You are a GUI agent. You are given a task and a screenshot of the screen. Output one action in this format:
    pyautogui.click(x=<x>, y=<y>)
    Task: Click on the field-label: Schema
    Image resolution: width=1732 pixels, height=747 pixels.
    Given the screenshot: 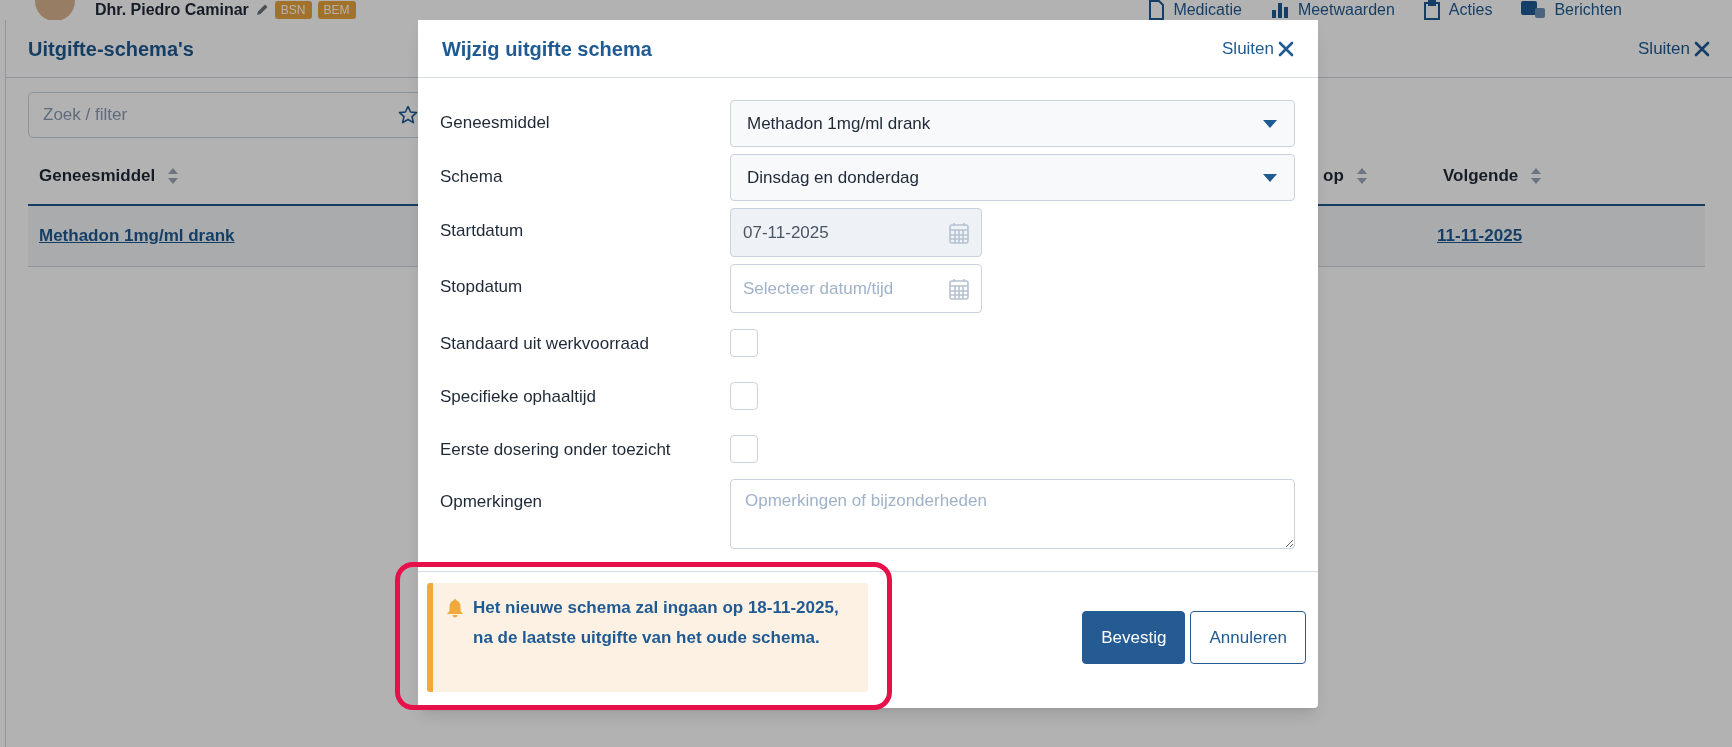 What is the action you would take?
    pyautogui.click(x=472, y=177)
    